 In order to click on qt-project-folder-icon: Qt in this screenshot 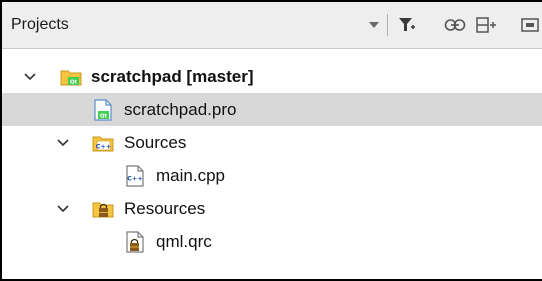, I will do `click(71, 77)`.